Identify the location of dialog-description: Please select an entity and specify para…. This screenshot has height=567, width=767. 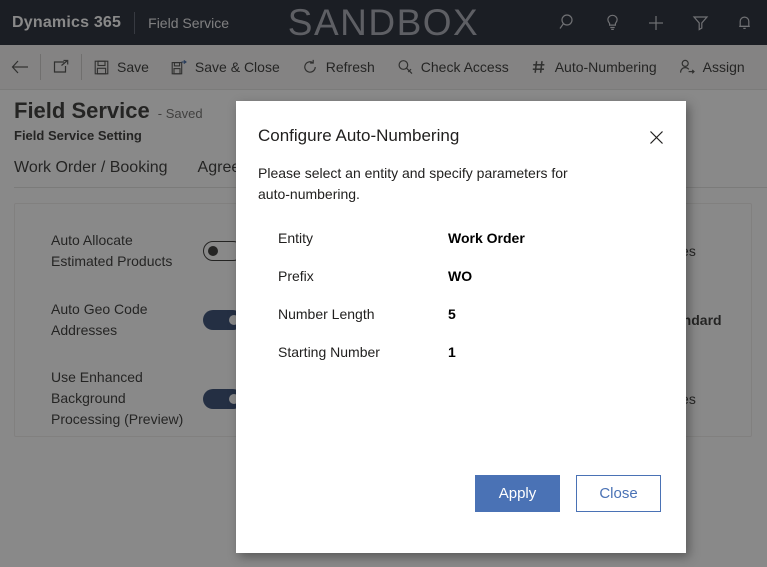
(413, 183).